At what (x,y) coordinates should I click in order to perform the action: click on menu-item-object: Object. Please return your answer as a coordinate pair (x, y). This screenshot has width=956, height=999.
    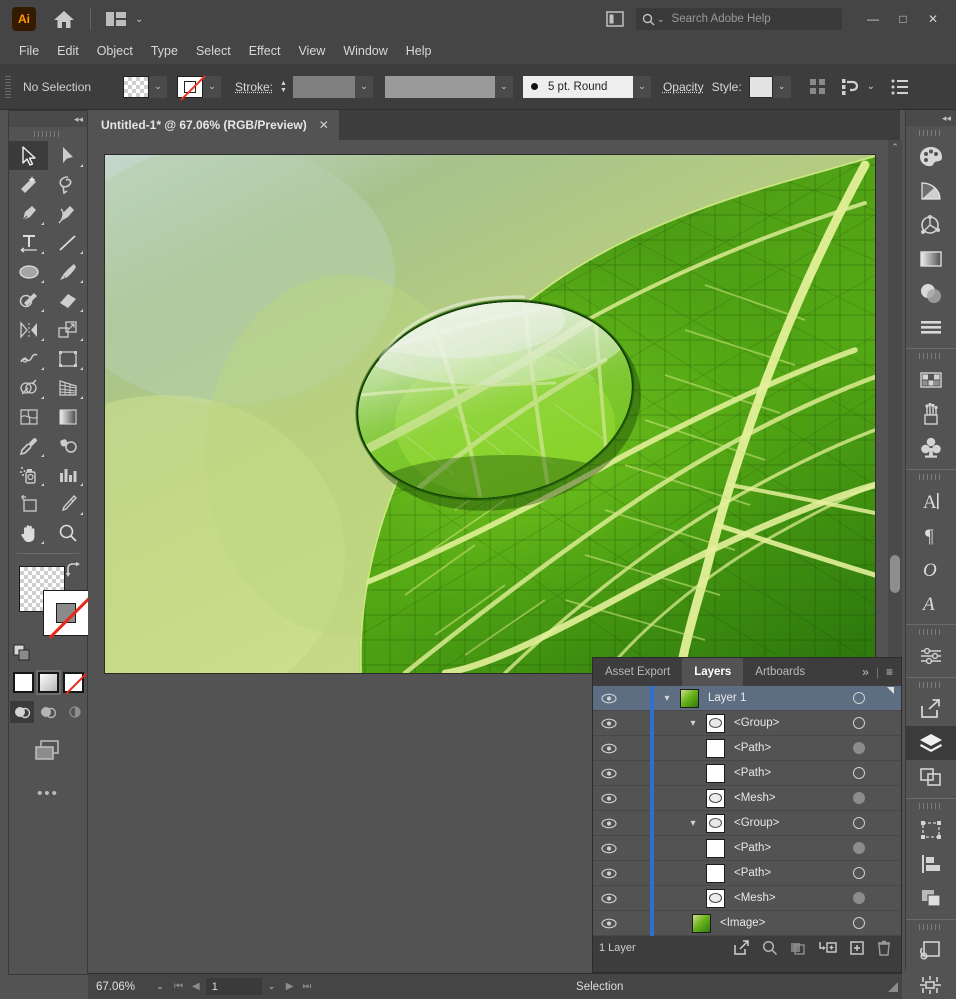
    Looking at the image, I should click on (115, 51).